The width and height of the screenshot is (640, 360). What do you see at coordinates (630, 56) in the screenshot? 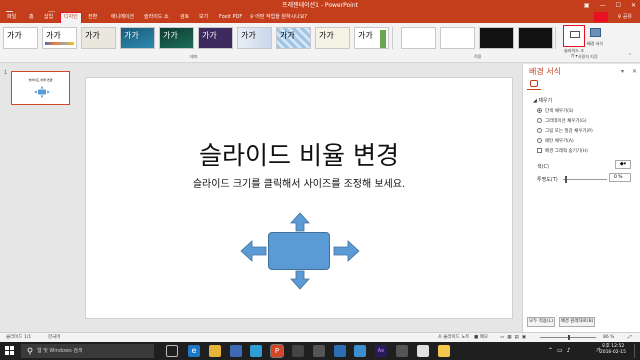
I see `collapse-ribbon-icon: ⌃` at bounding box center [630, 56].